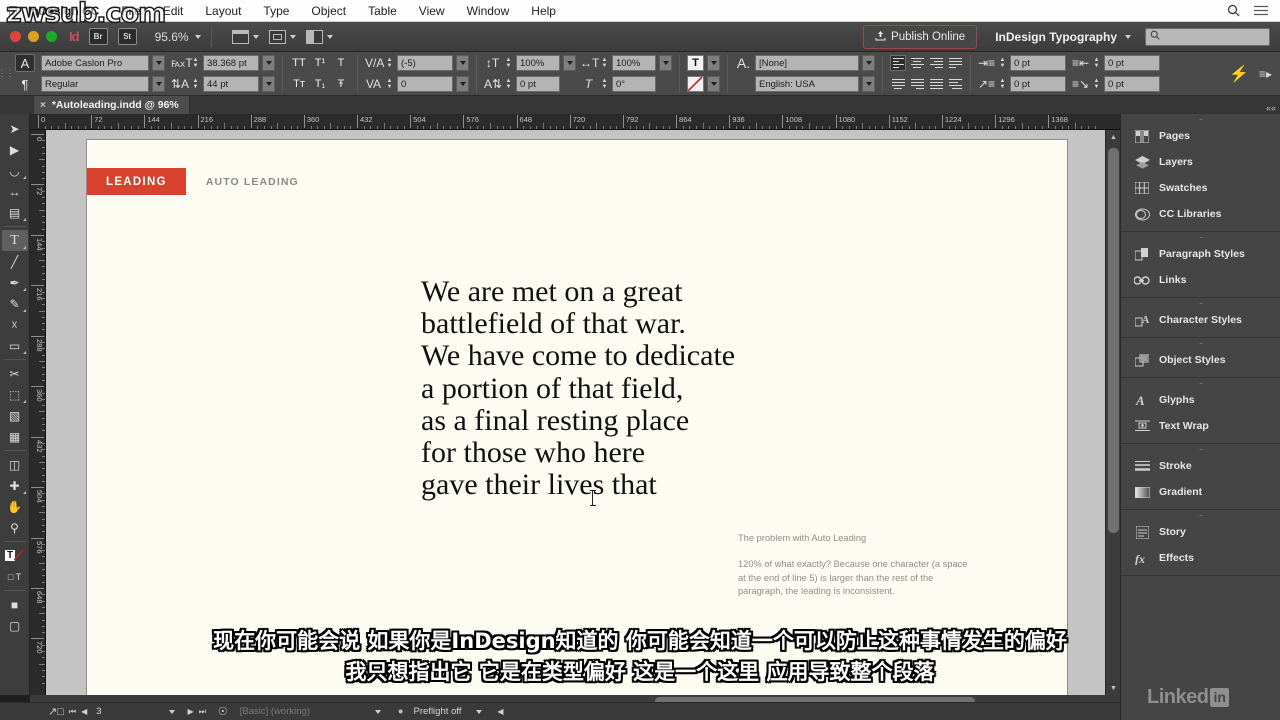  I want to click on dock-item-gradient: Gradient, so click(1200, 492).